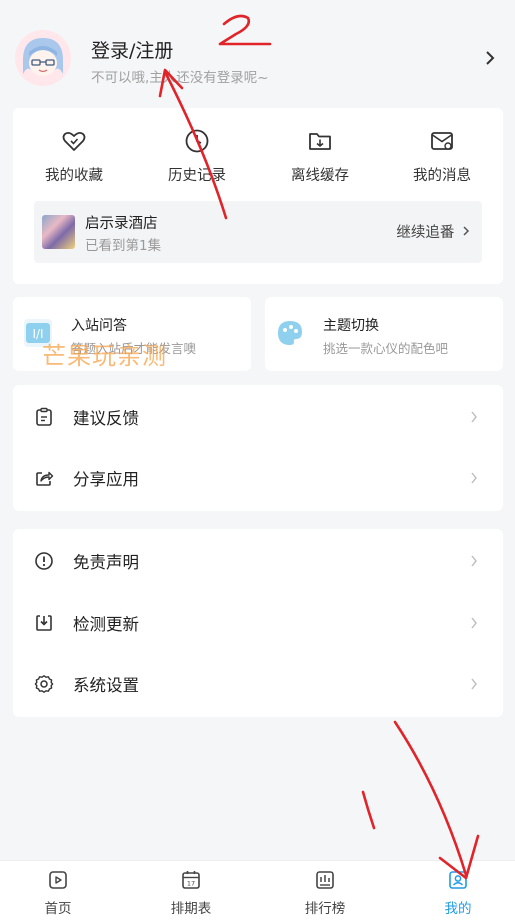  Describe the element at coordinates (320, 158) in the screenshot. I see `offline-cache-button: 离线缓存` at that location.